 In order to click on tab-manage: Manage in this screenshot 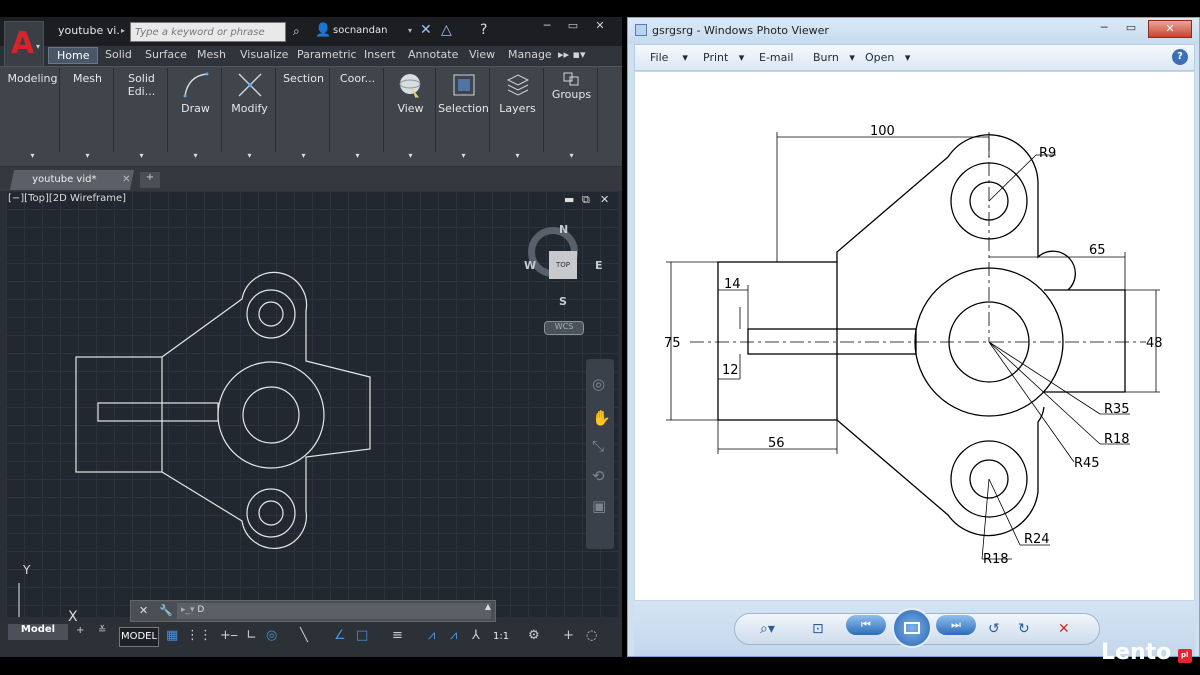, I will do `click(530, 54)`.